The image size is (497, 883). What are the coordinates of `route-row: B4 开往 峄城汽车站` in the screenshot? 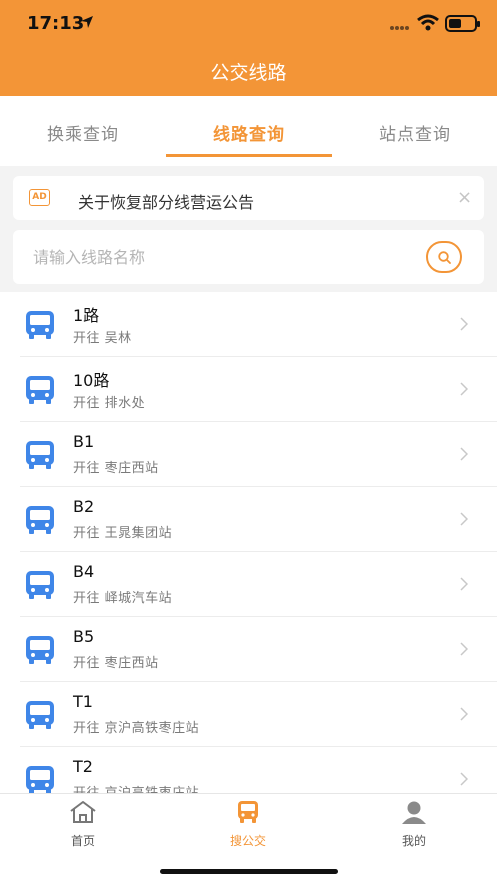 It's located at (248, 584).